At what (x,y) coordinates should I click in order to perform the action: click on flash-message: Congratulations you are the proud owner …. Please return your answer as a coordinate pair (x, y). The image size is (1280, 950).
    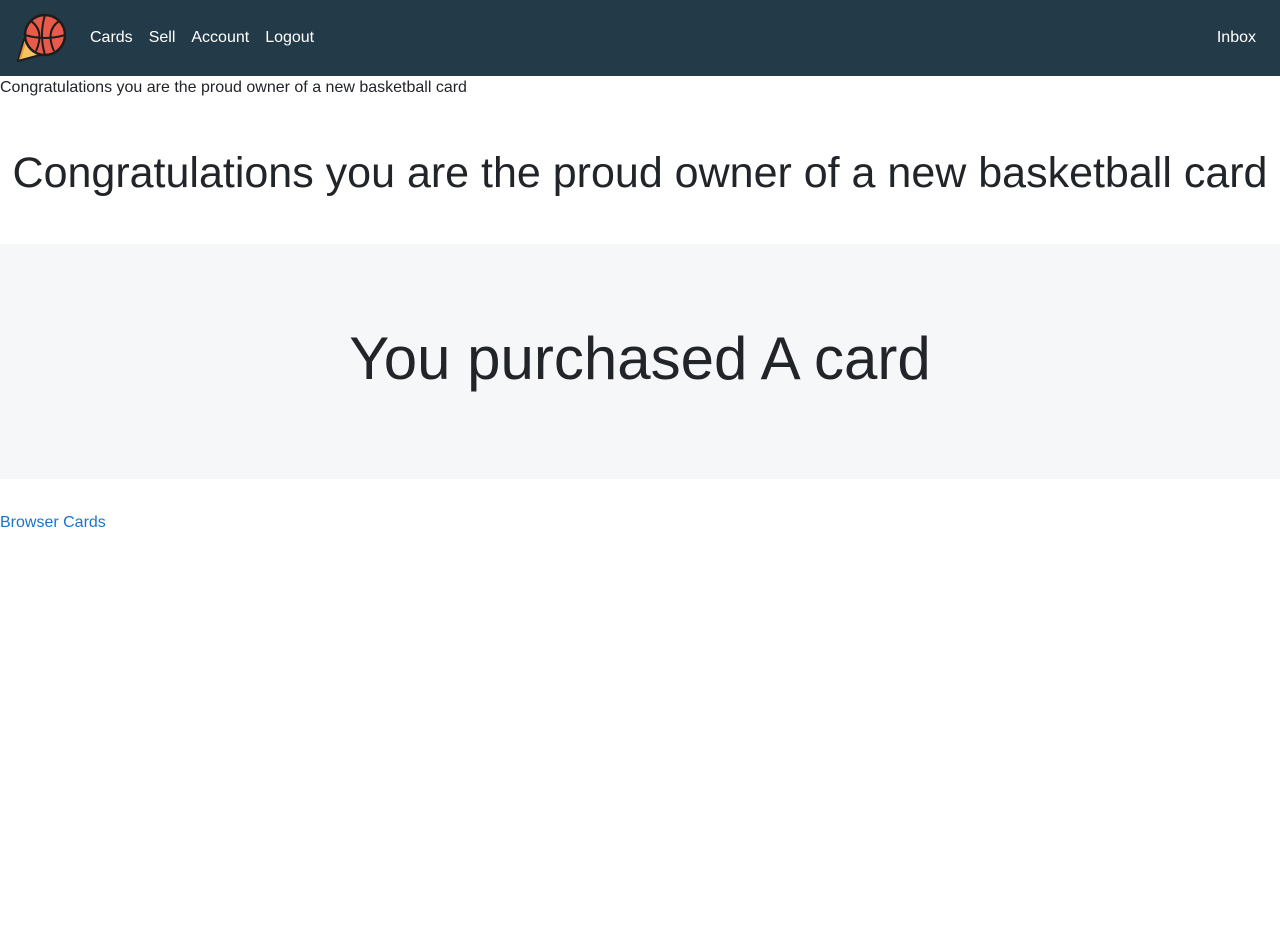
    Looking at the image, I should click on (233, 87).